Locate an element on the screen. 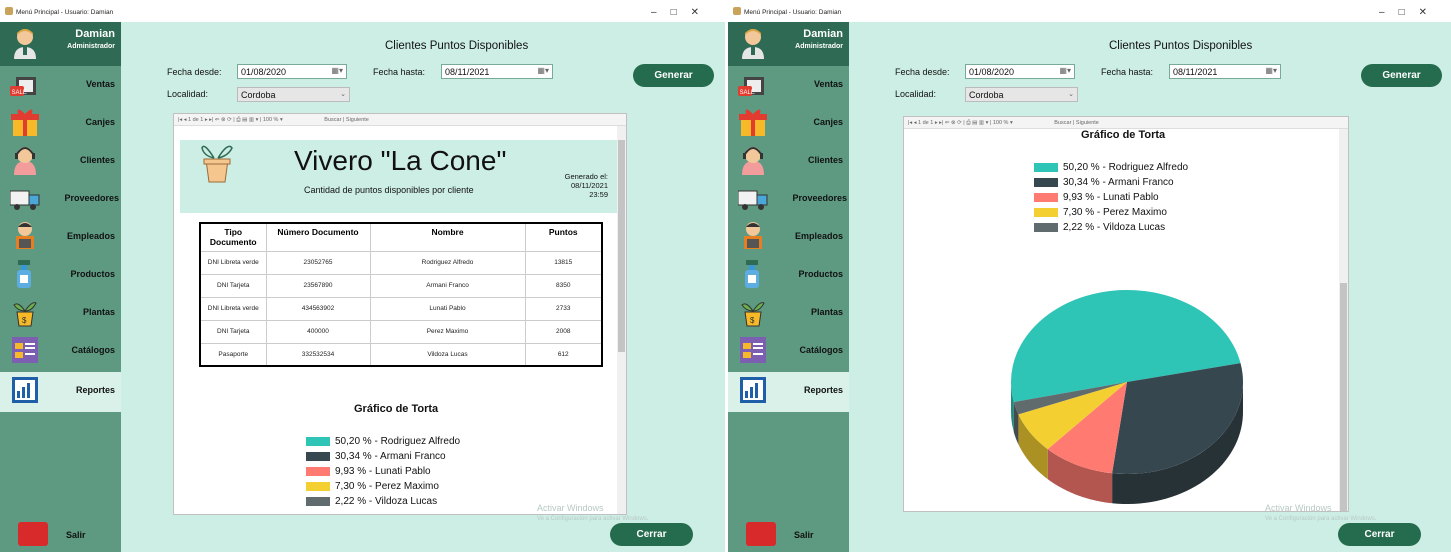 The image size is (1451, 552). menu-label: Ventas is located at coordinates (828, 84).